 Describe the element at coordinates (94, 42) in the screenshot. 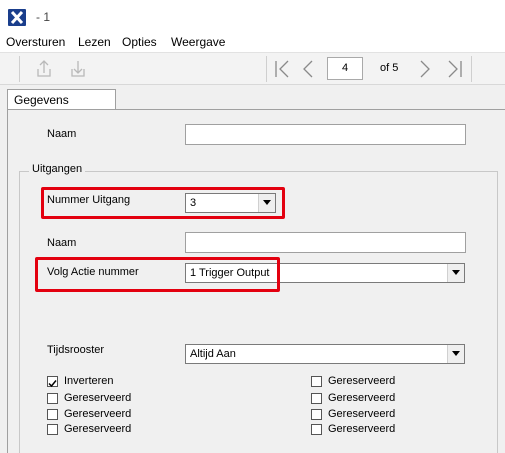

I see `menu-lezen: Lezen` at that location.